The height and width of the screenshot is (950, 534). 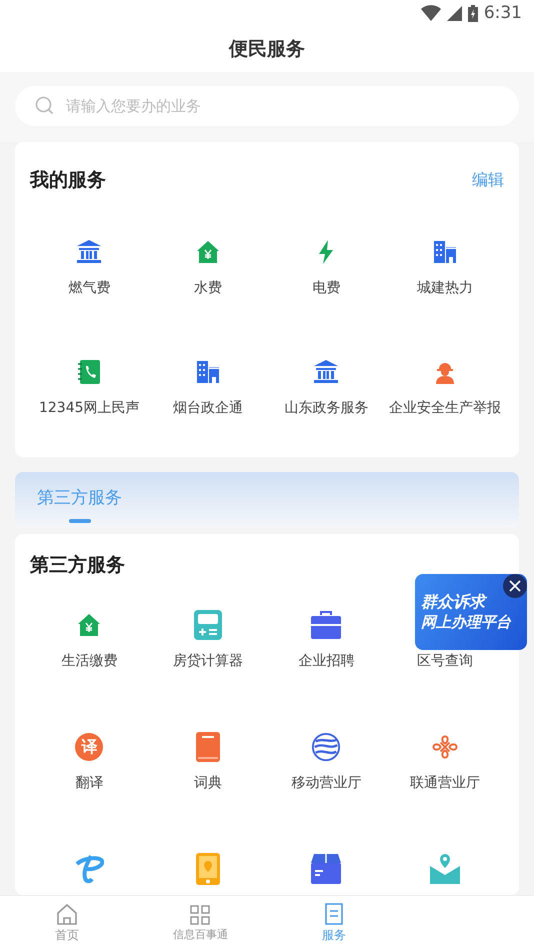 What do you see at coordinates (77, 565) in the screenshot?
I see `section-title: 第三方服务` at bounding box center [77, 565].